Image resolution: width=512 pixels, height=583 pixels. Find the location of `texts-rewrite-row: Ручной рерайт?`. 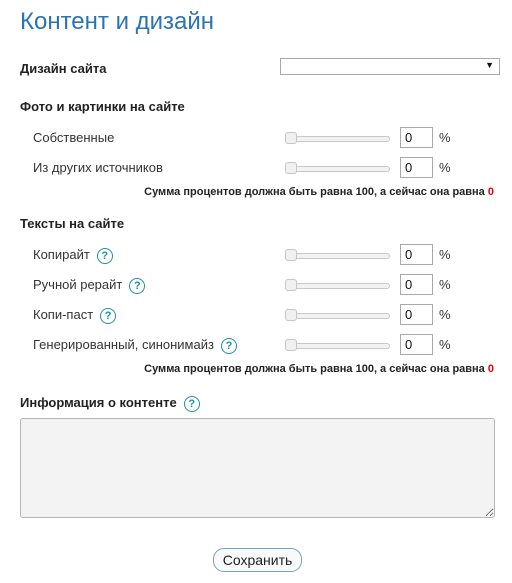

texts-rewrite-row: Ручной рерайт? is located at coordinates (89, 285).